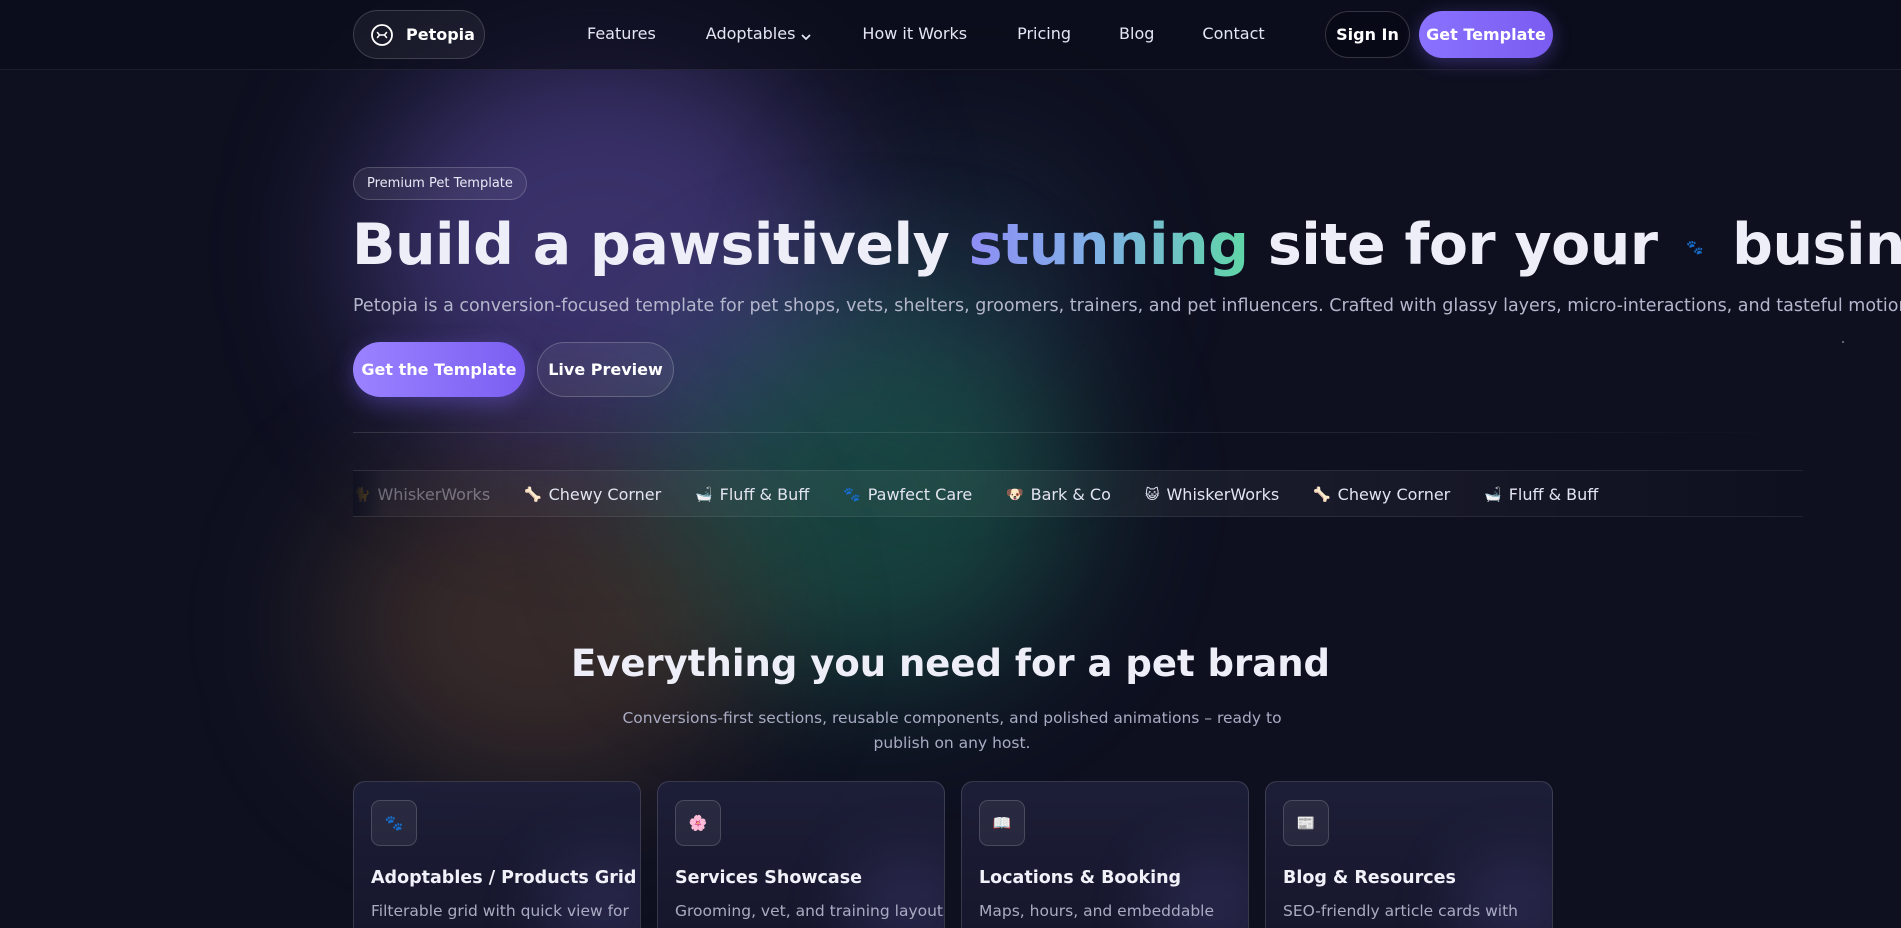  What do you see at coordinates (768, 878) in the screenshot?
I see `feature-card-title: Services Showcase` at bounding box center [768, 878].